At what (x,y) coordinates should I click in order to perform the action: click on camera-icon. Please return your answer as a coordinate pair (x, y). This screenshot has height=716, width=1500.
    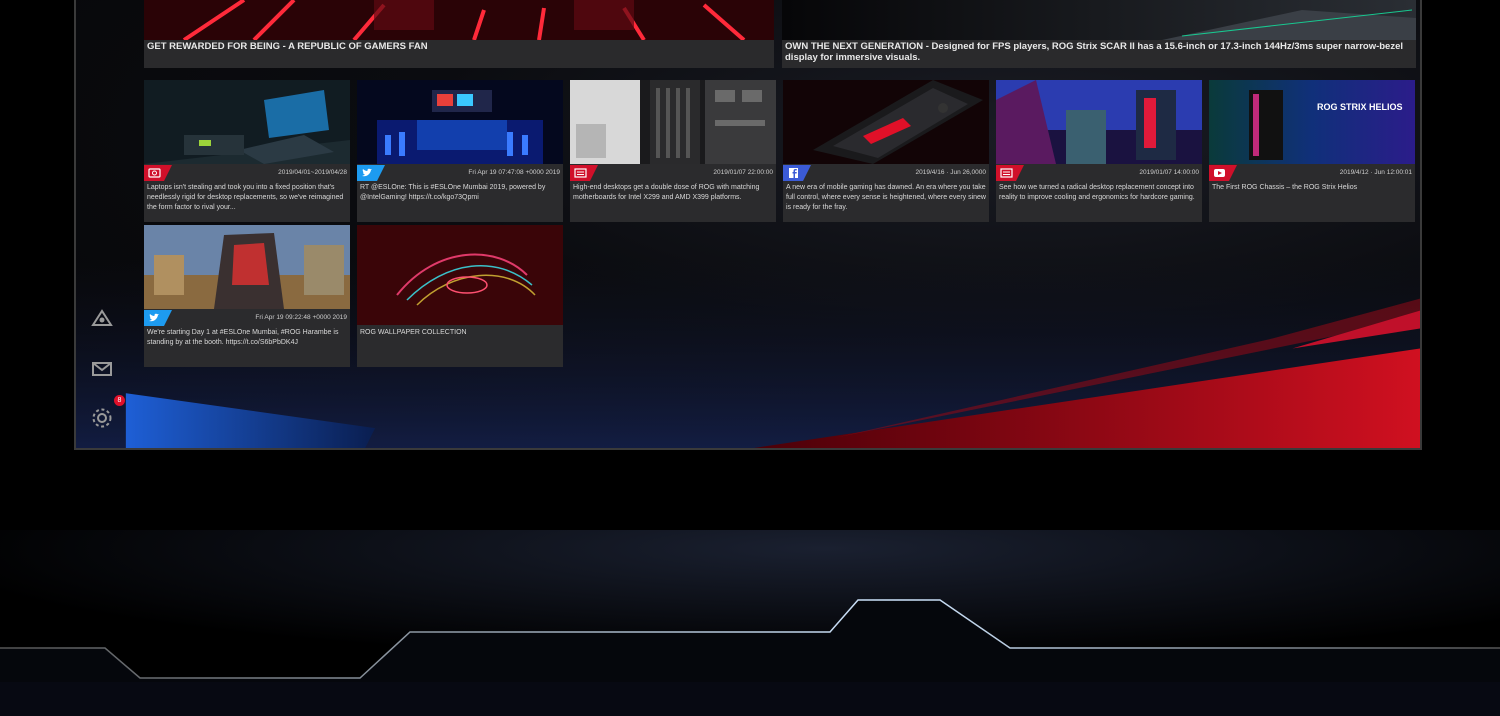
    Looking at the image, I should click on (158, 173).